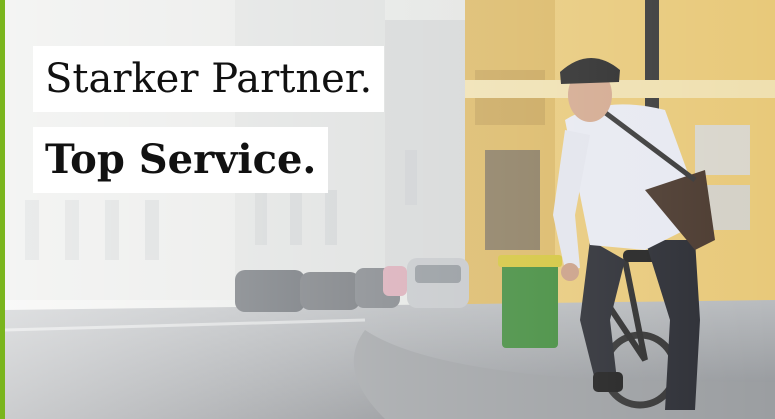  I want to click on headline-line-1: Starker Partner., so click(209, 79).